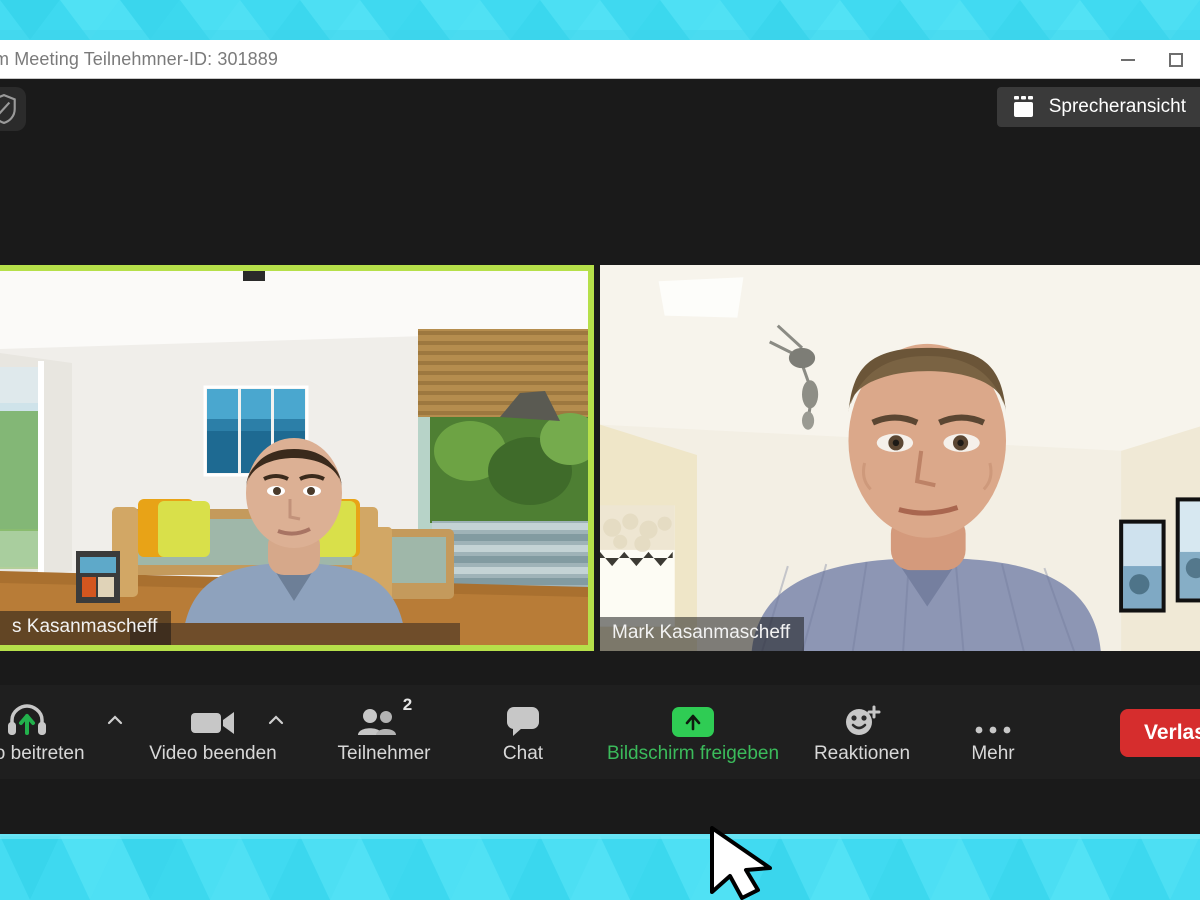 Image resolution: width=1200 pixels, height=900 pixels. I want to click on maximize-button, so click(1176, 59).